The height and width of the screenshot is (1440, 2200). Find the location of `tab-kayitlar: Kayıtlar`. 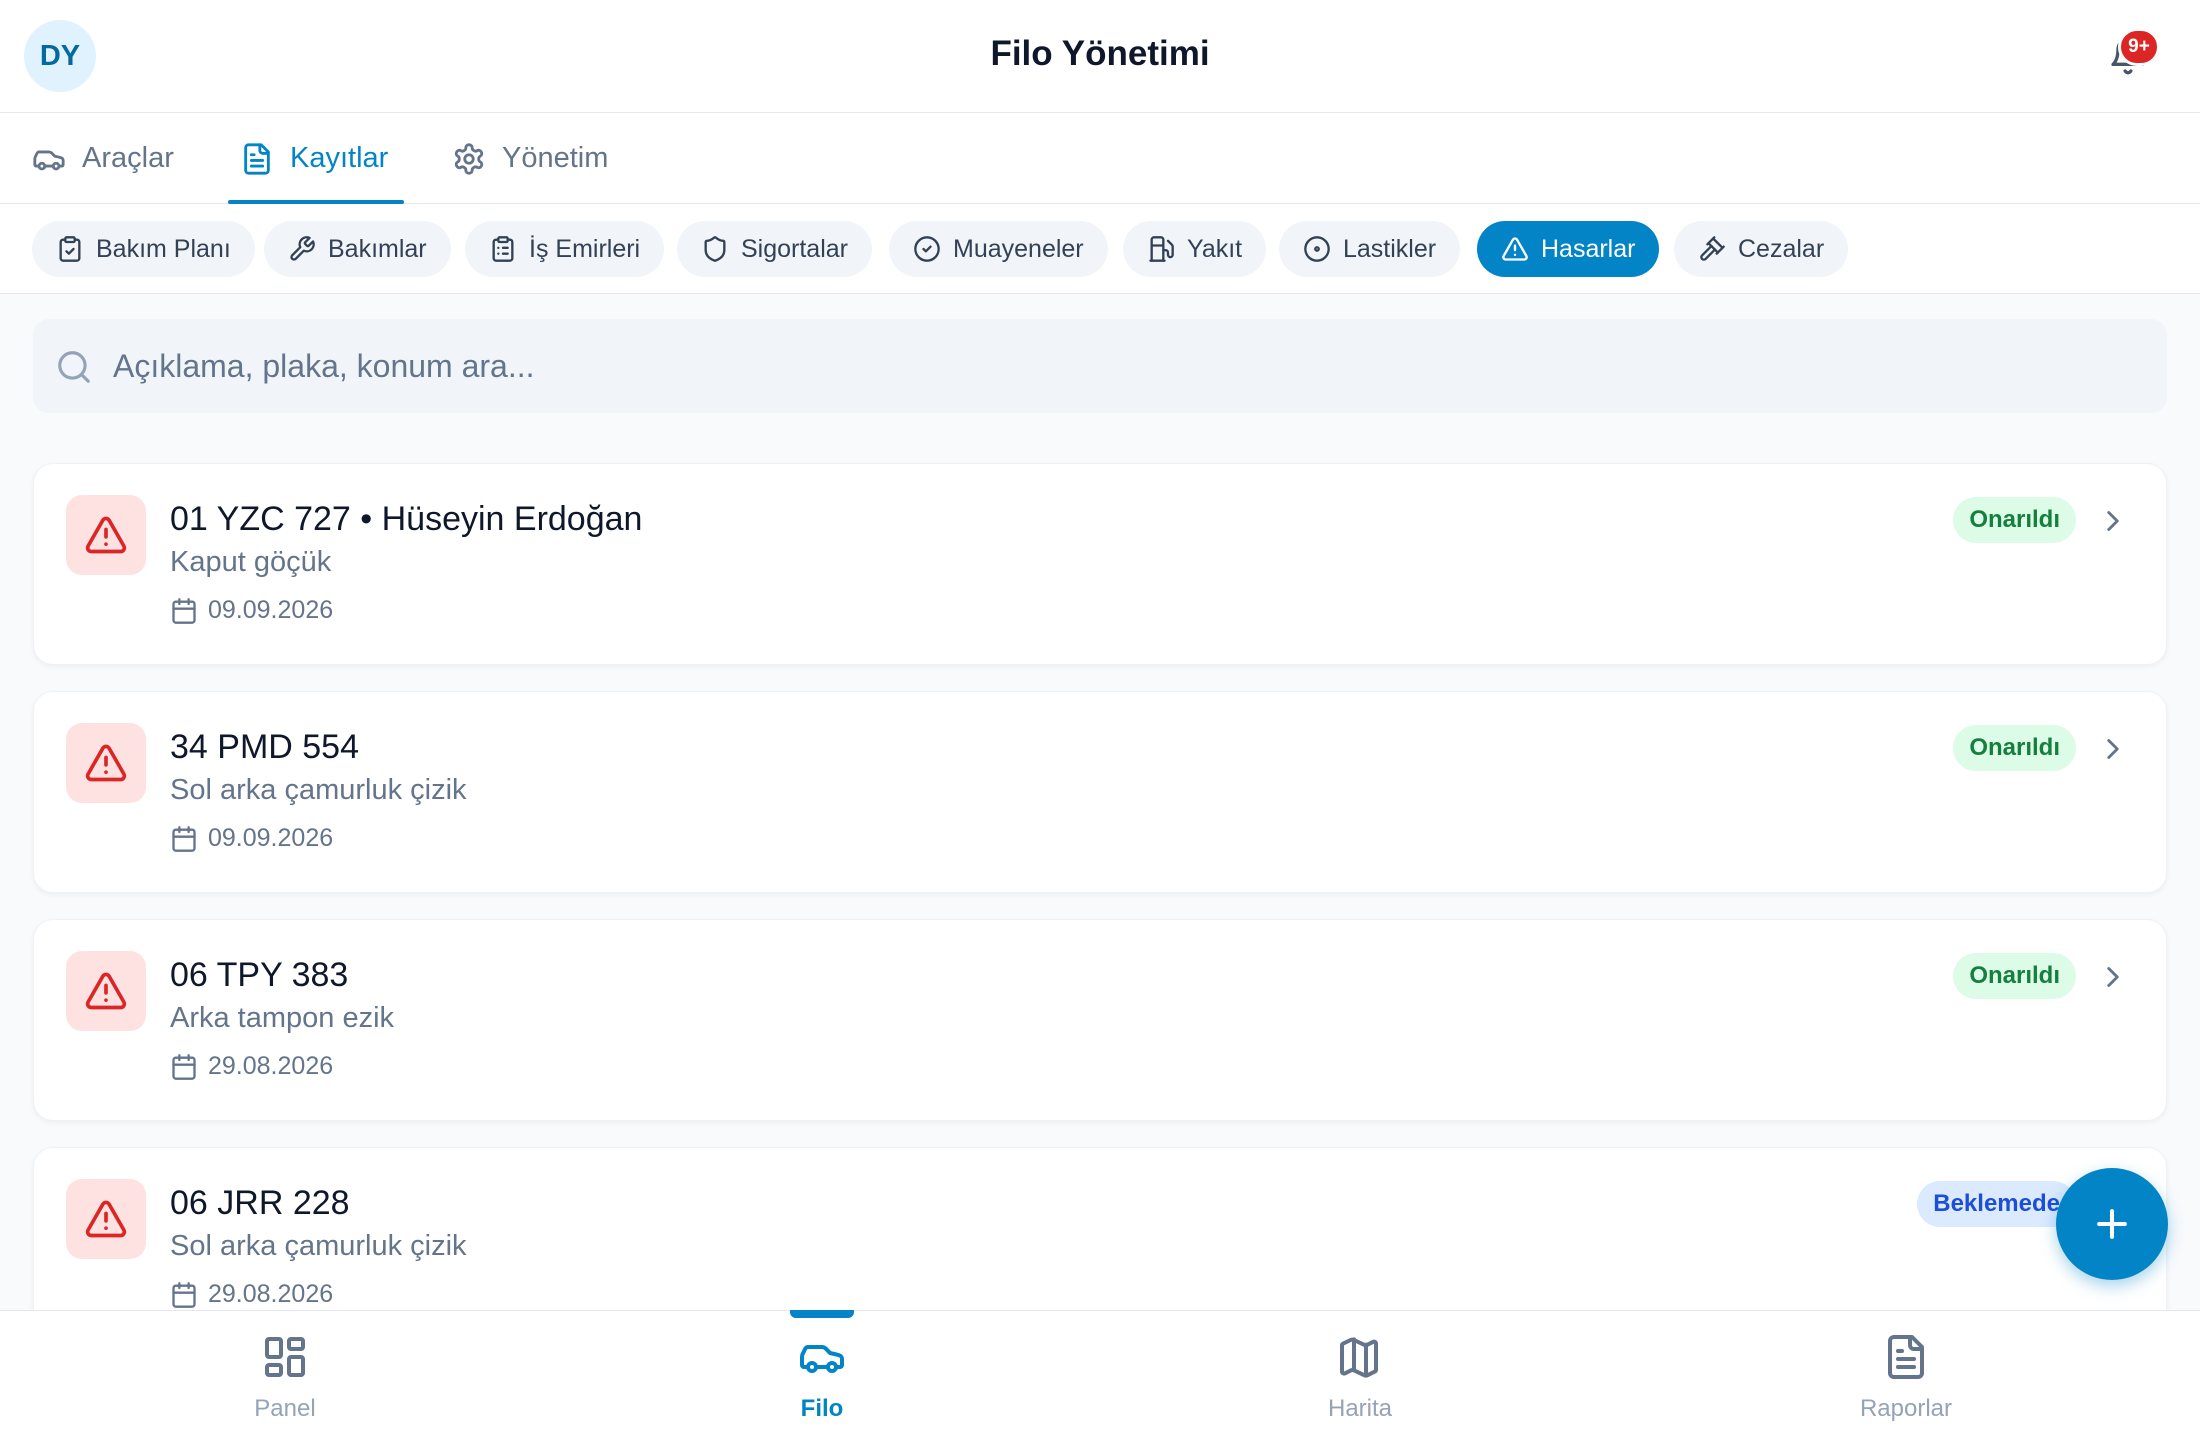

tab-kayitlar: Kayıtlar is located at coordinates (316, 158).